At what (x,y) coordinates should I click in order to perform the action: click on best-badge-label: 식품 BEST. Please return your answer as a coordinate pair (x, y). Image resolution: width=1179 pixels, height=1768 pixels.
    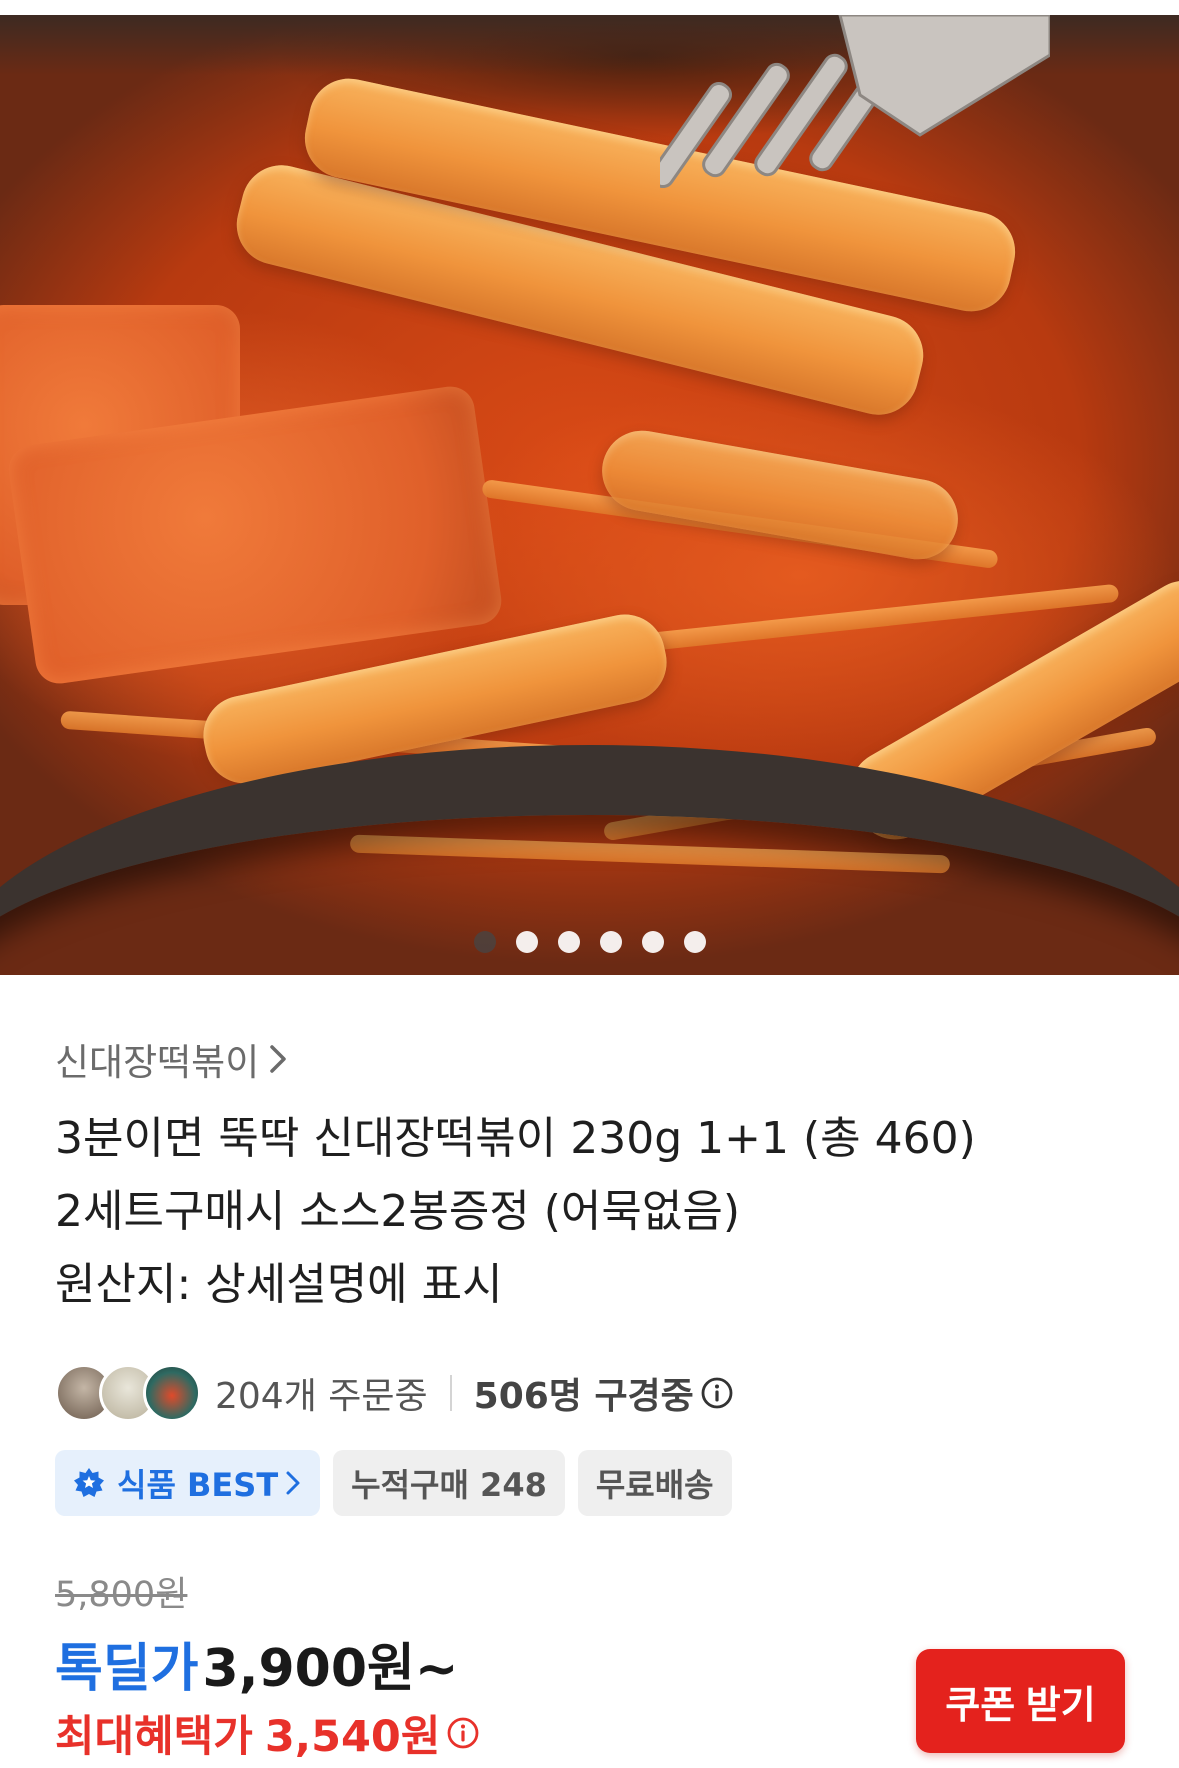
    Looking at the image, I should click on (198, 1485).